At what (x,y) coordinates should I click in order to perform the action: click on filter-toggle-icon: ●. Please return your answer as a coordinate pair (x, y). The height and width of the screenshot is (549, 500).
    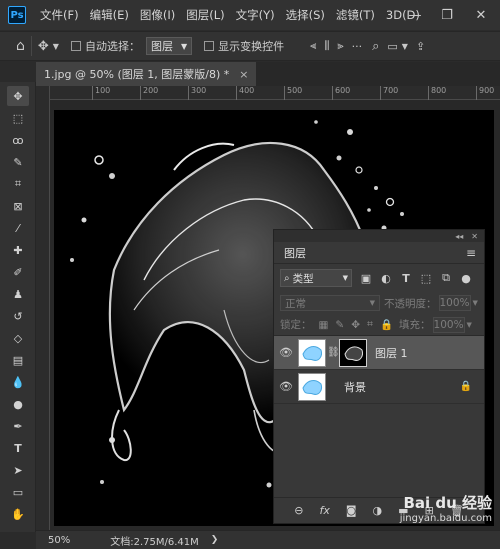
    Looking at the image, I should click on (466, 278).